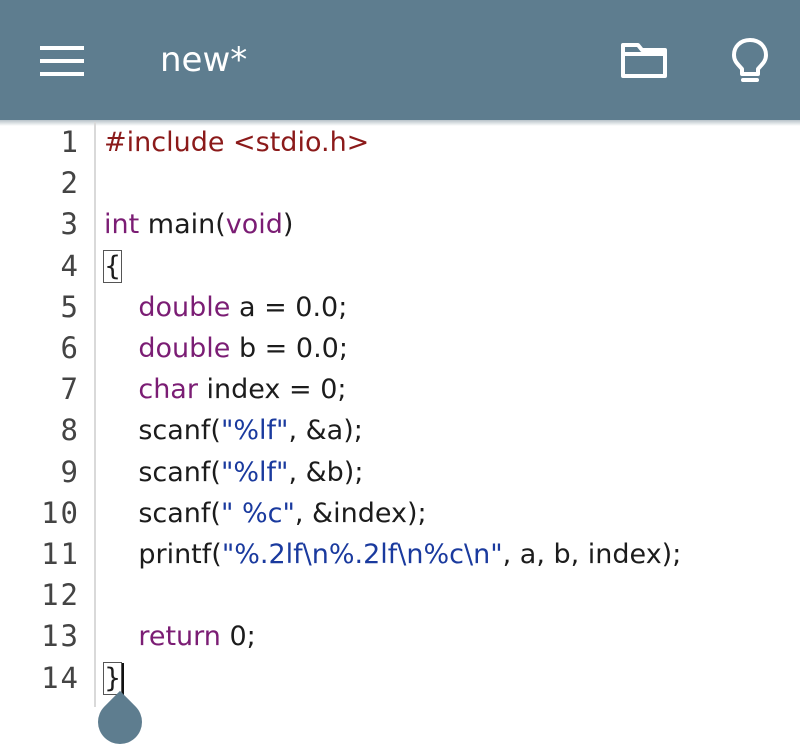 Image resolution: width=800 pixels, height=753 pixels. What do you see at coordinates (60, 636) in the screenshot?
I see `line-number: 13` at bounding box center [60, 636].